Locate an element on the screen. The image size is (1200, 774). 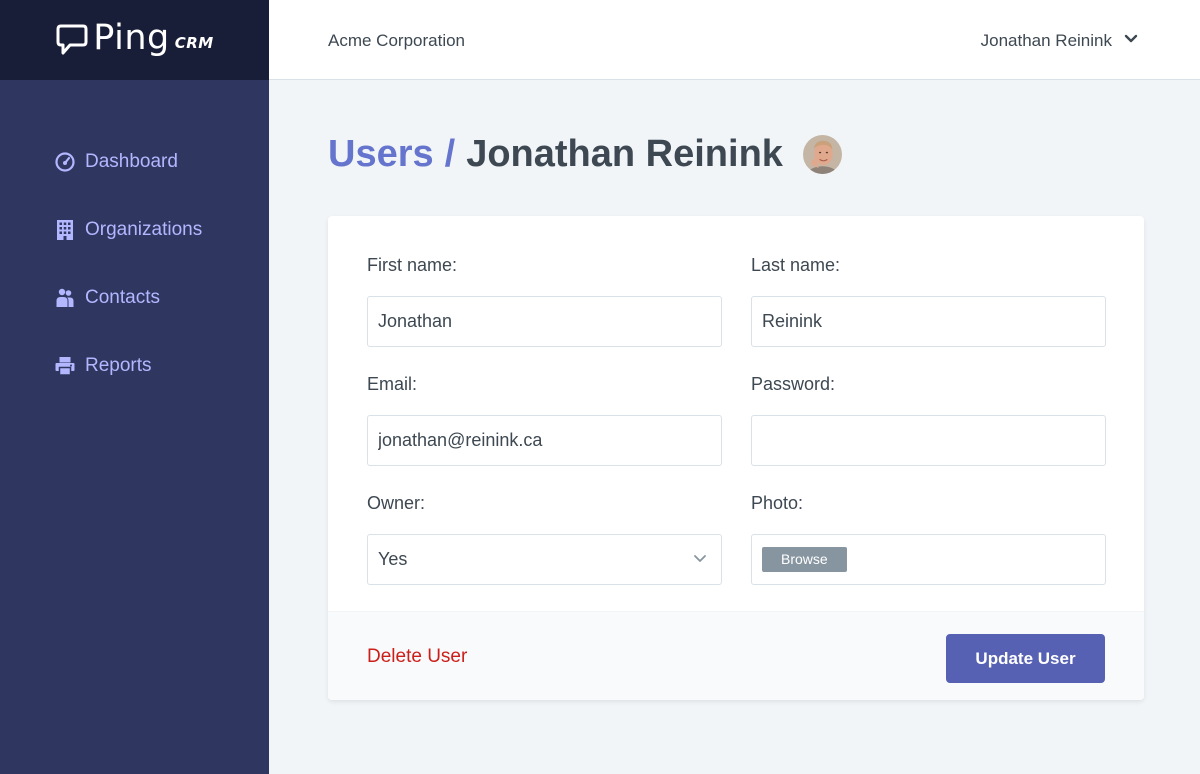
password-input is located at coordinates (928, 440).